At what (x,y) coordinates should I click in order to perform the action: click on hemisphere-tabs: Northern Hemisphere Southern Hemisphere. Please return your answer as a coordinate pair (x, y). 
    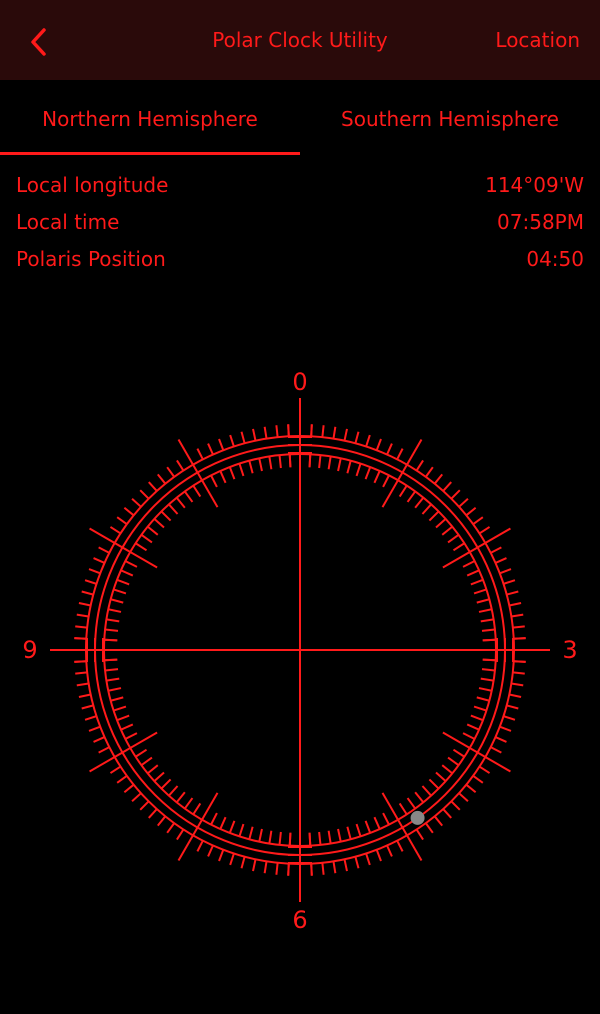
    Looking at the image, I should click on (300, 119).